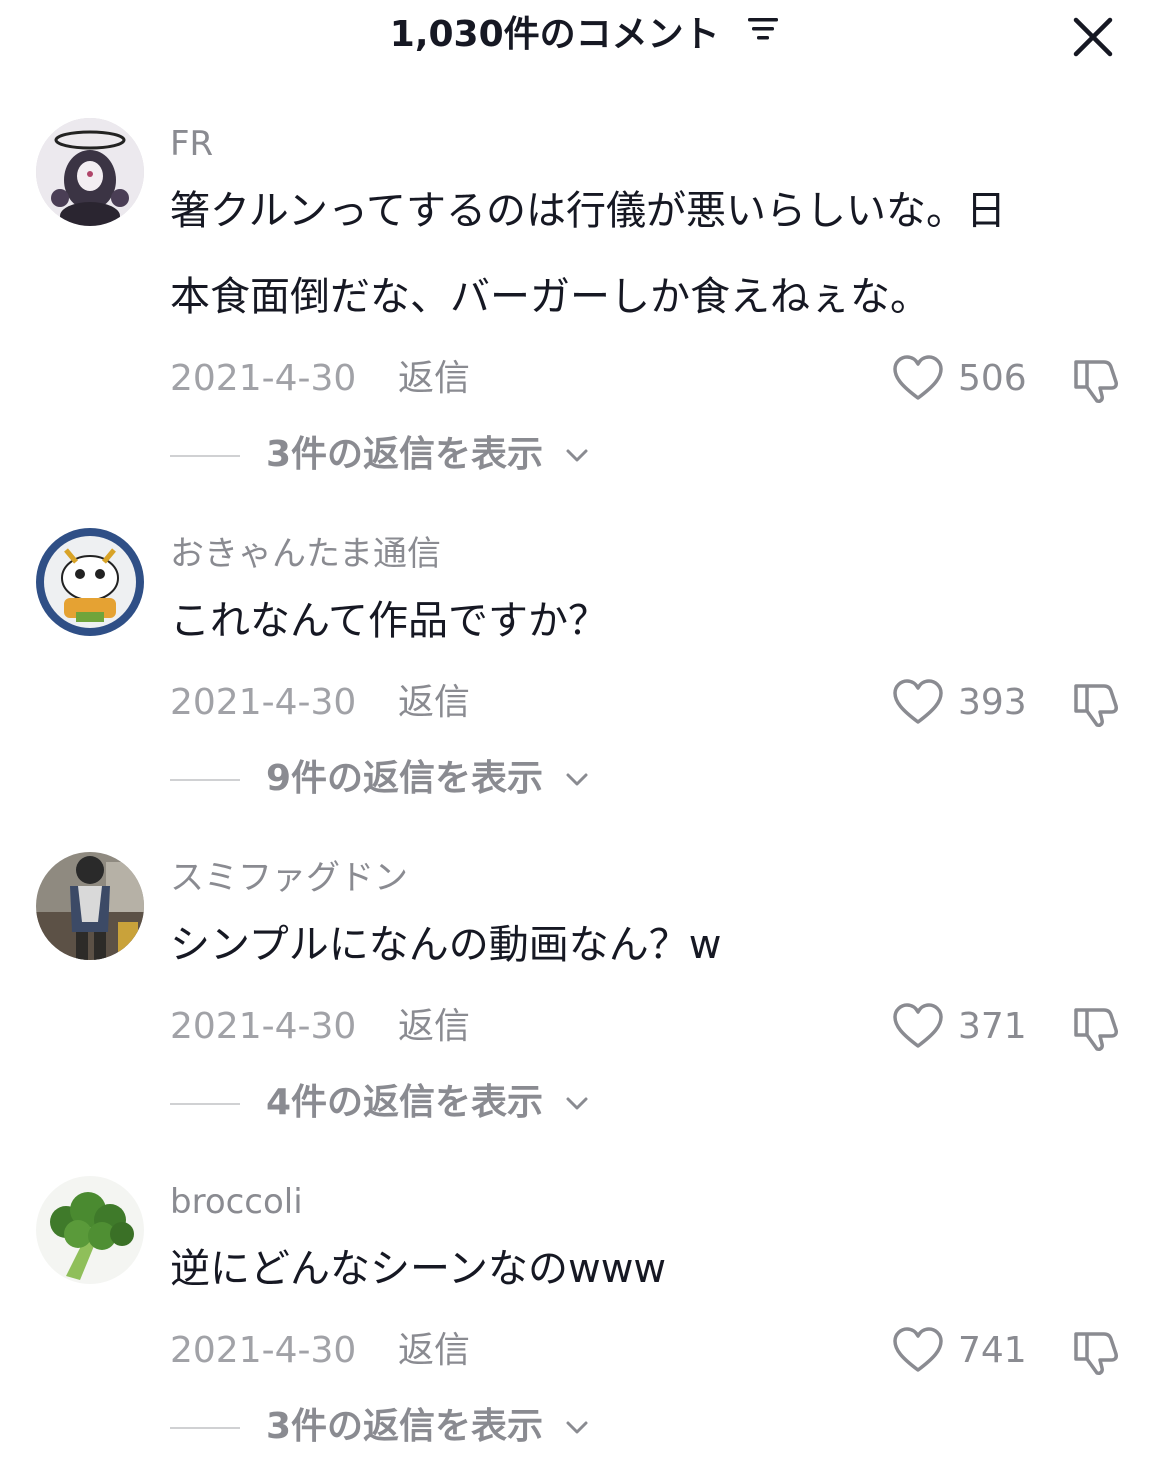  Describe the element at coordinates (992, 1026) in the screenshot. I see `like-count: 371` at that location.